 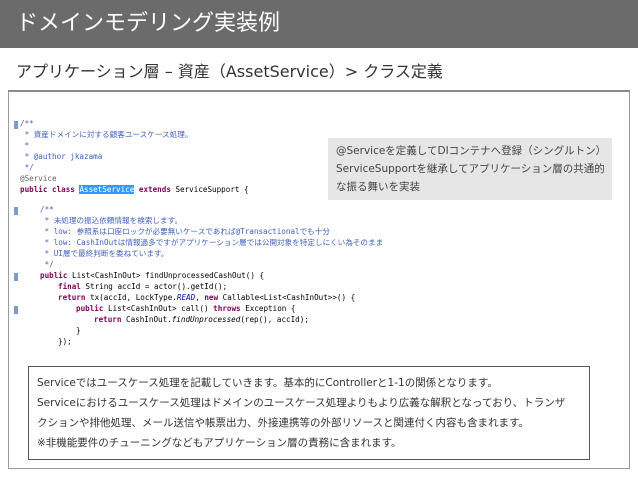 I want to click on code-line: final String accId = actor().getId();, so click(x=142, y=286).